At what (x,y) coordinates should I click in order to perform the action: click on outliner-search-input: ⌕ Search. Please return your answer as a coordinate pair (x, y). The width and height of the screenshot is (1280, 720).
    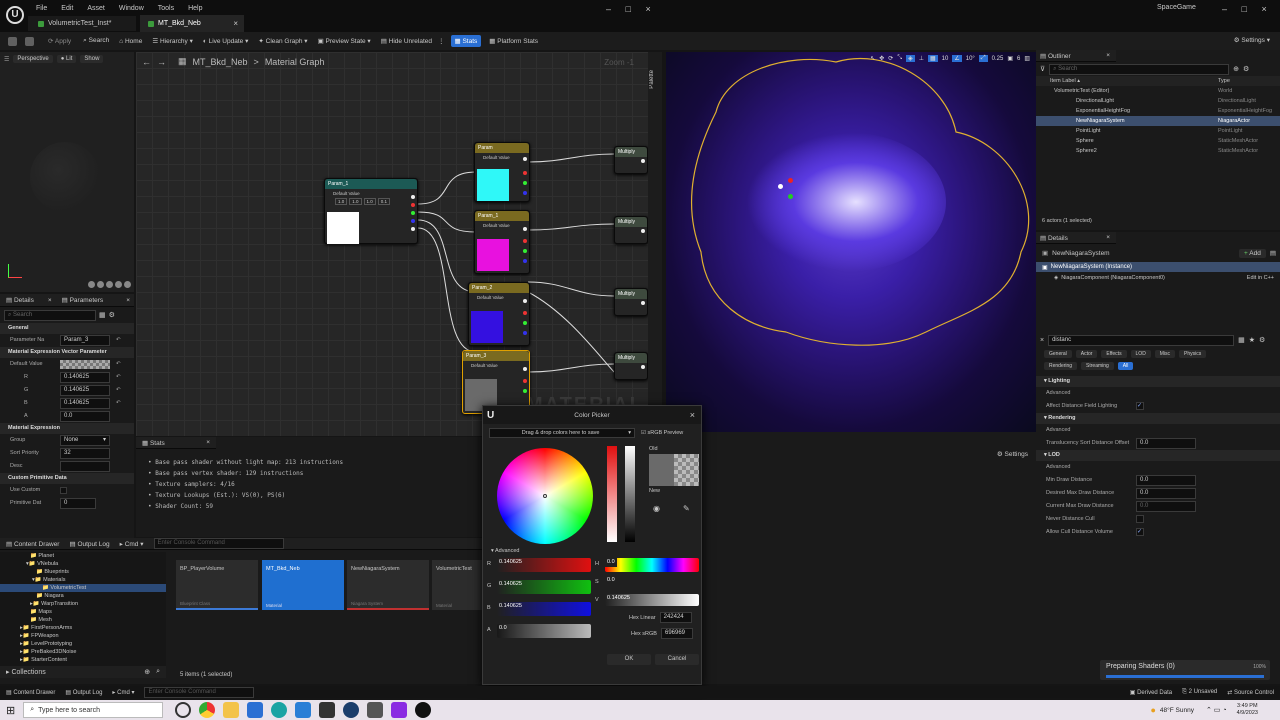
    Looking at the image, I should click on (1139, 69).